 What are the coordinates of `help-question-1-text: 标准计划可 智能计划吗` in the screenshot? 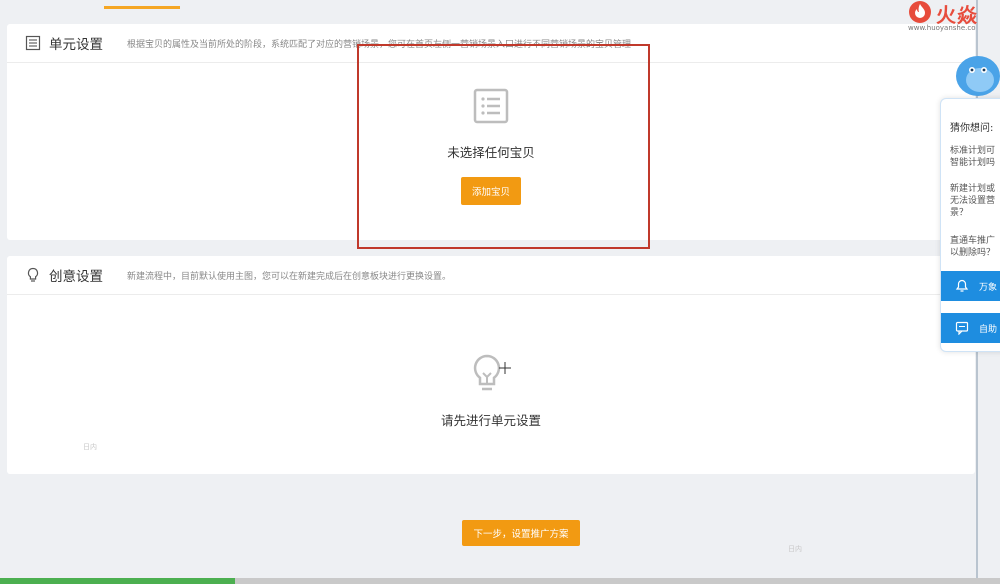 It's located at (973, 157).